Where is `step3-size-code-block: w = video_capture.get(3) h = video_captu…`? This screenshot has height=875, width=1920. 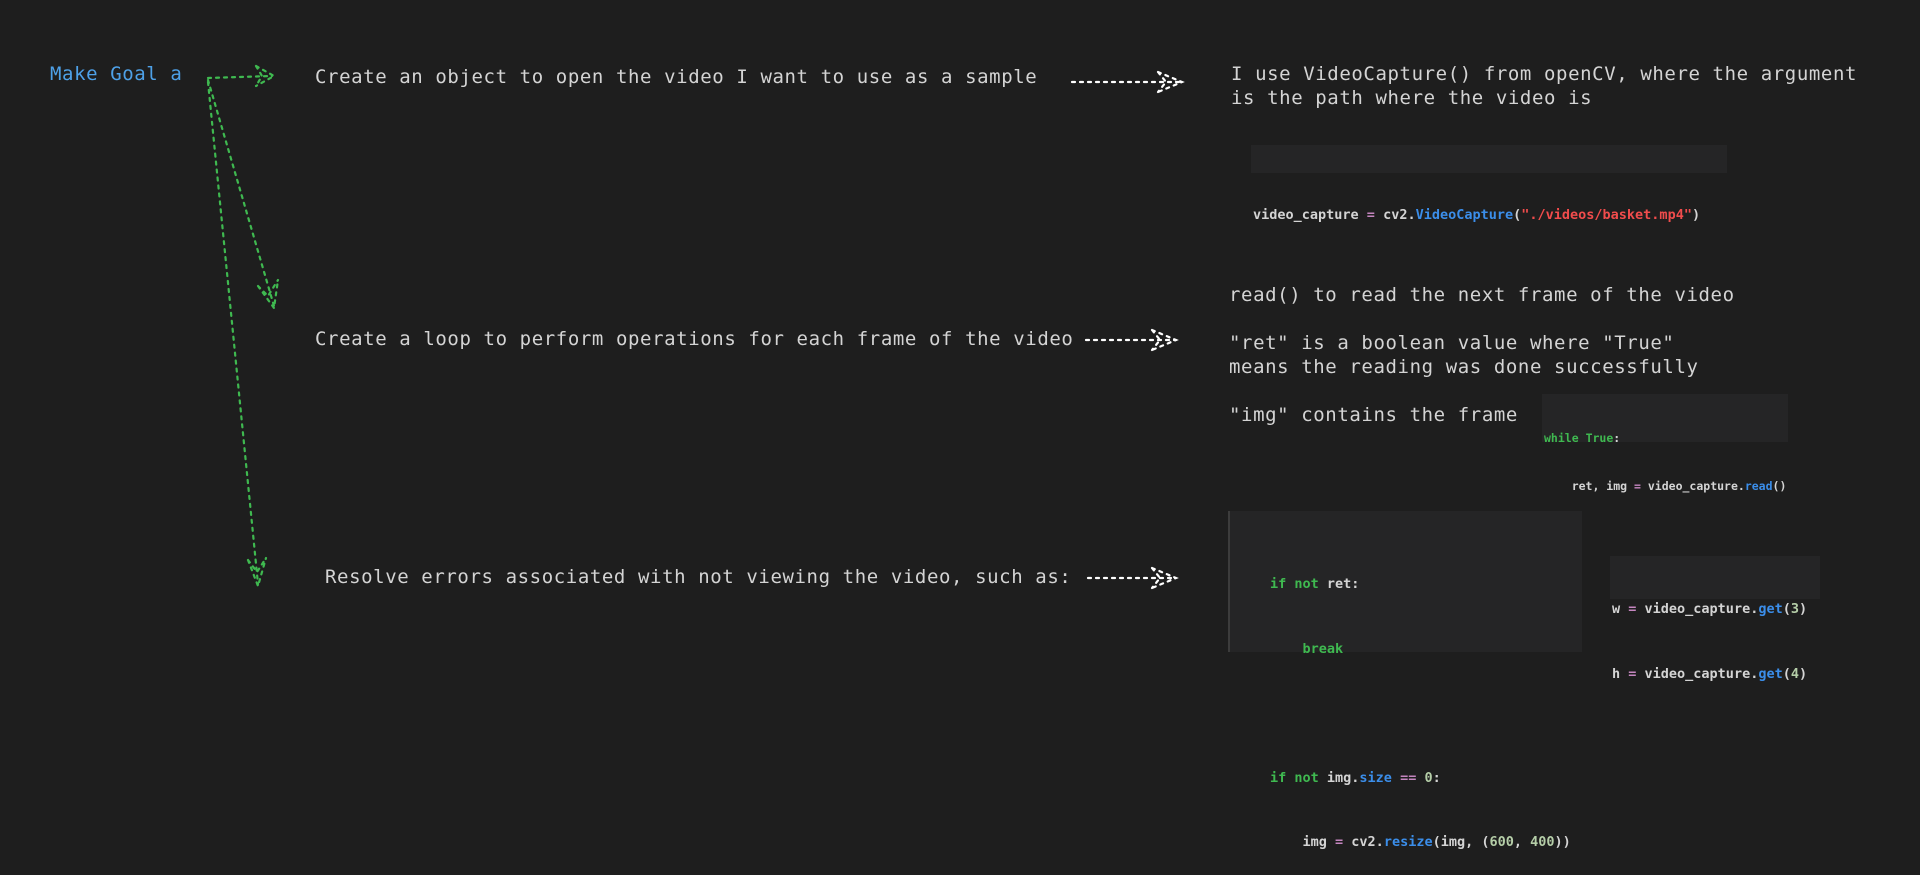
step3-size-code-block: w = video_capture.get(3) h = video_captu… is located at coordinates (1715, 619).